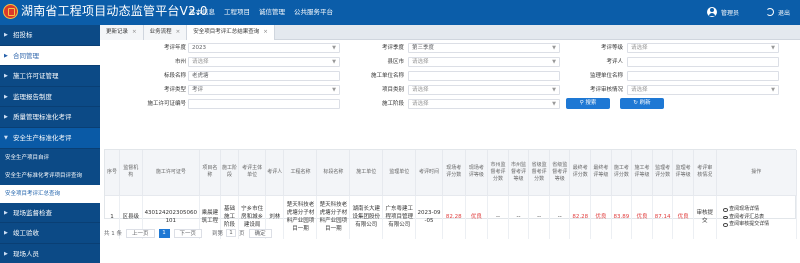 Image resolution: width=800 pixels, height=263 pixels. What do you see at coordinates (725, 225) in the screenshot?
I see `eye-icon` at bounding box center [725, 225].